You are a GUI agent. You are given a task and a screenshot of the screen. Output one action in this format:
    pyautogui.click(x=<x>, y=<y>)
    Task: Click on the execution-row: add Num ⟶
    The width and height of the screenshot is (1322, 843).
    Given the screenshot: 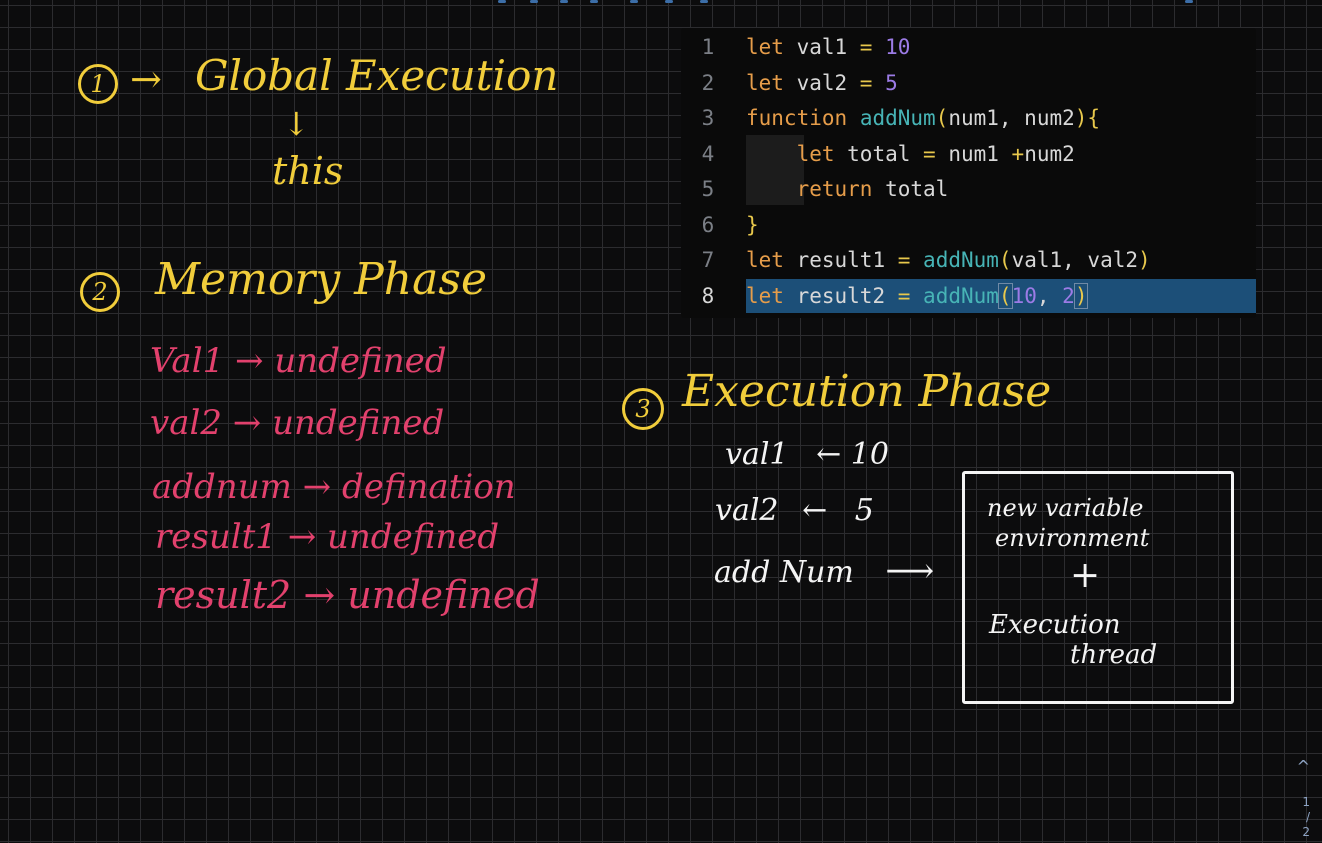 What is the action you would take?
    pyautogui.click(x=824, y=571)
    